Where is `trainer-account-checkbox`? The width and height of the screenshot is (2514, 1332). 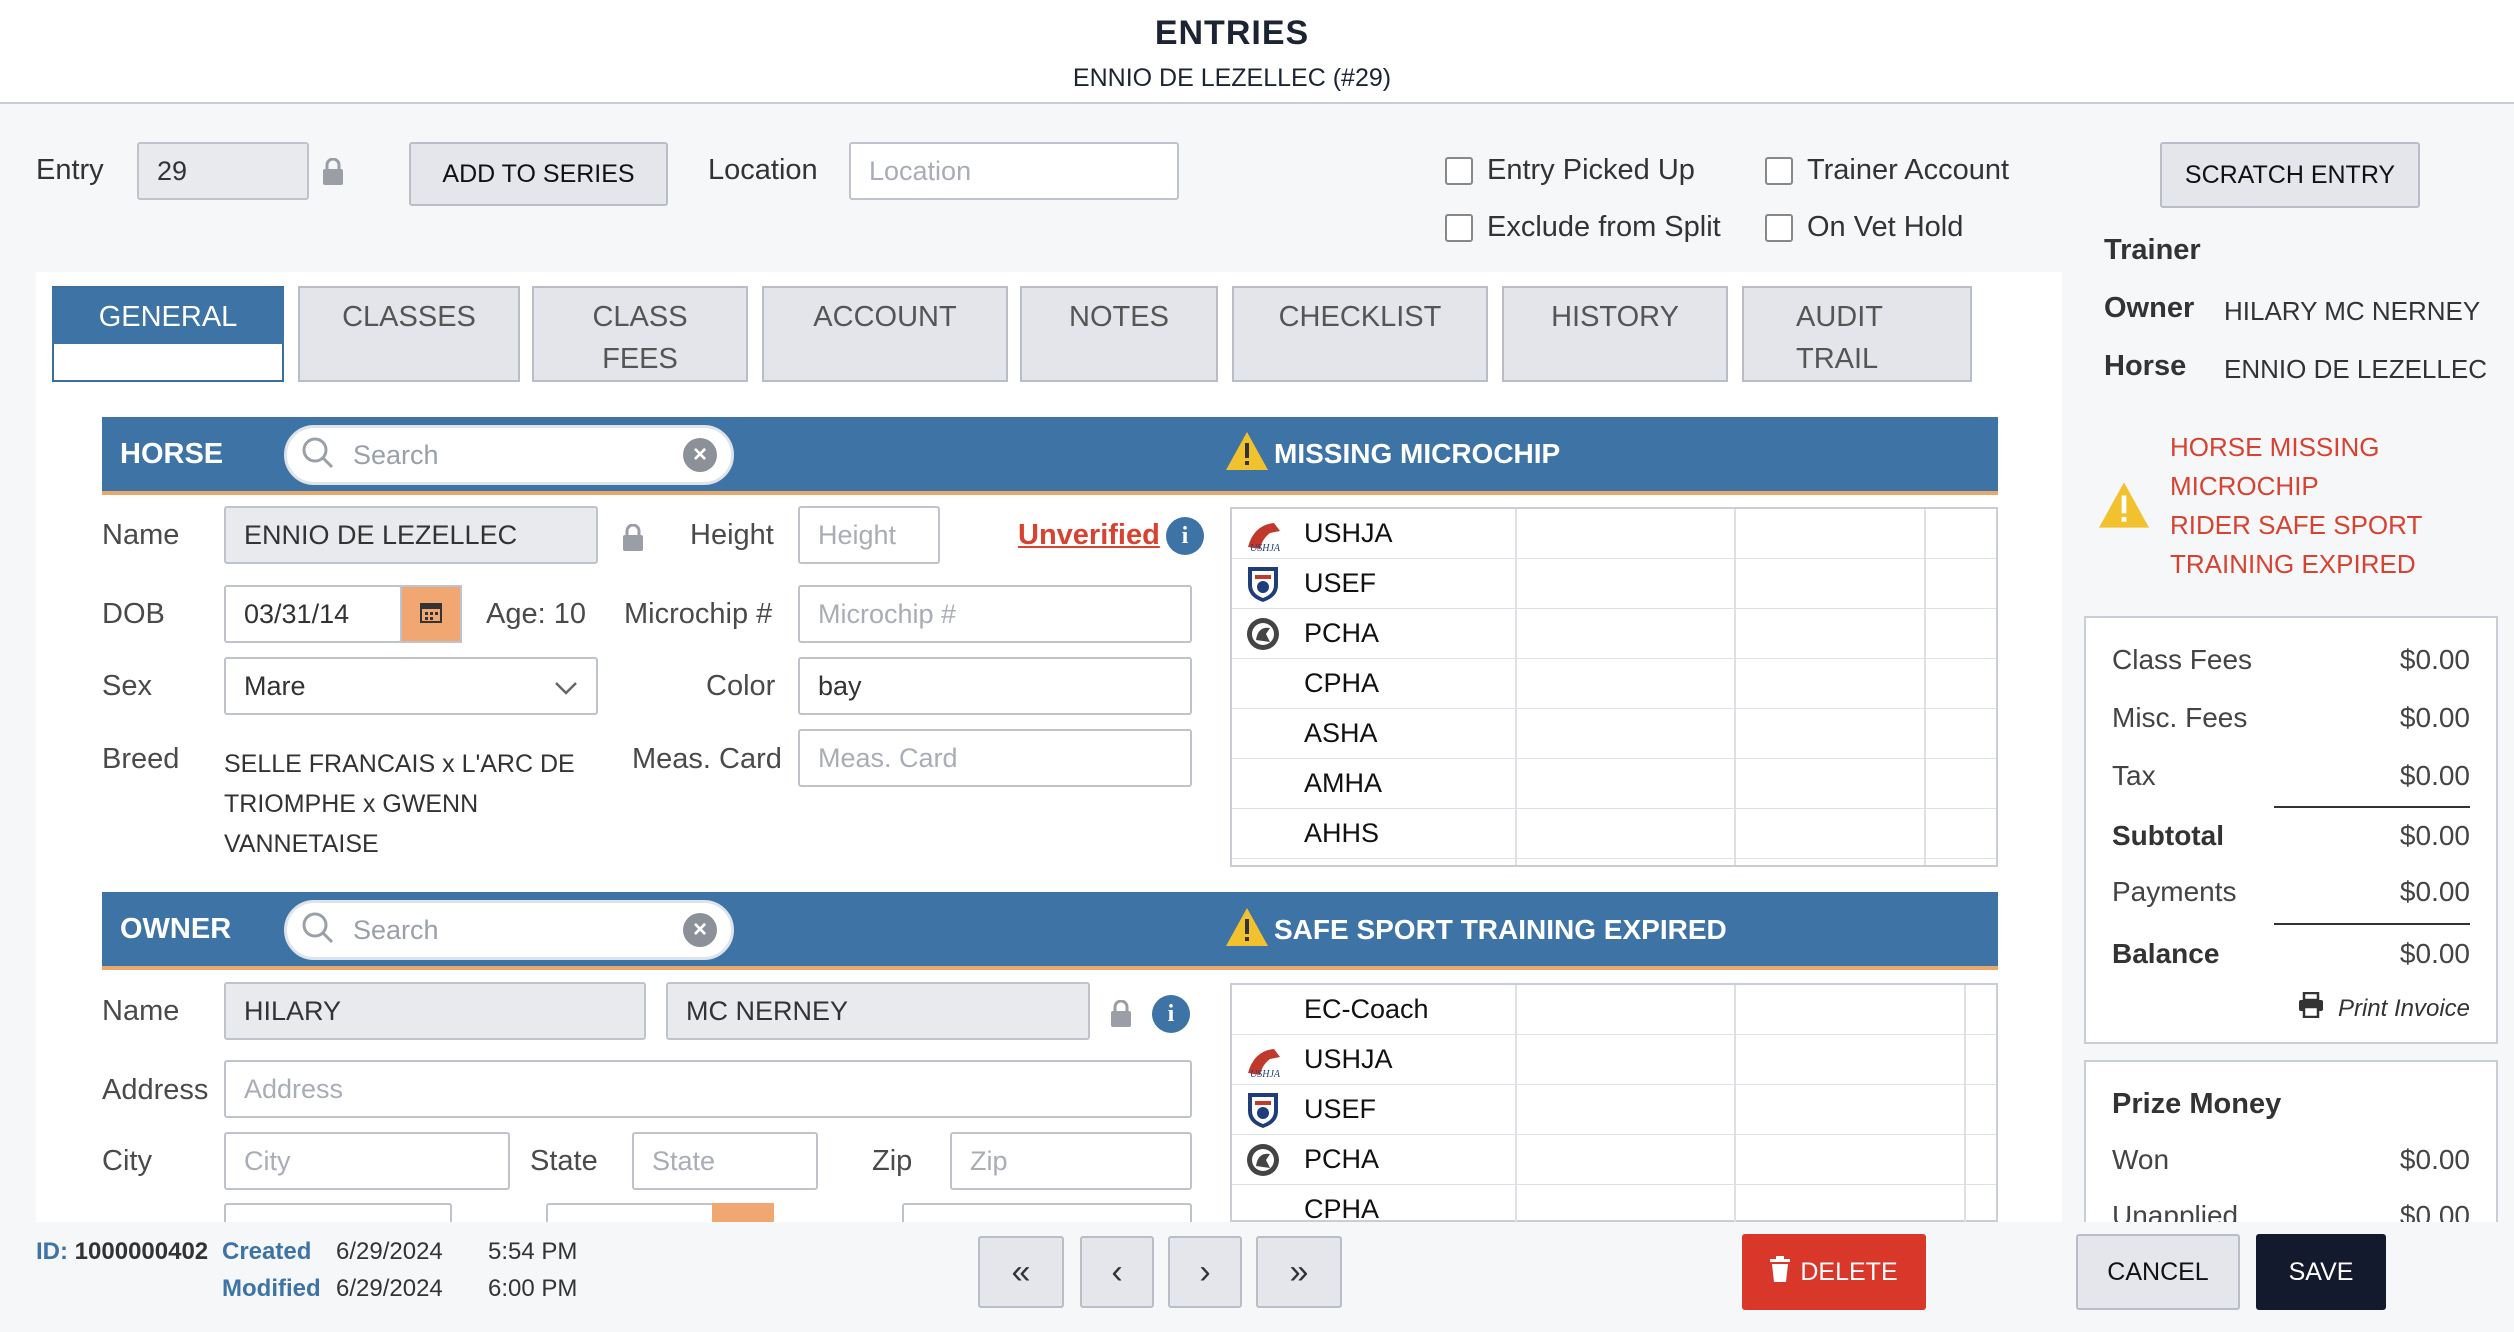 trainer-account-checkbox is located at coordinates (1779, 171).